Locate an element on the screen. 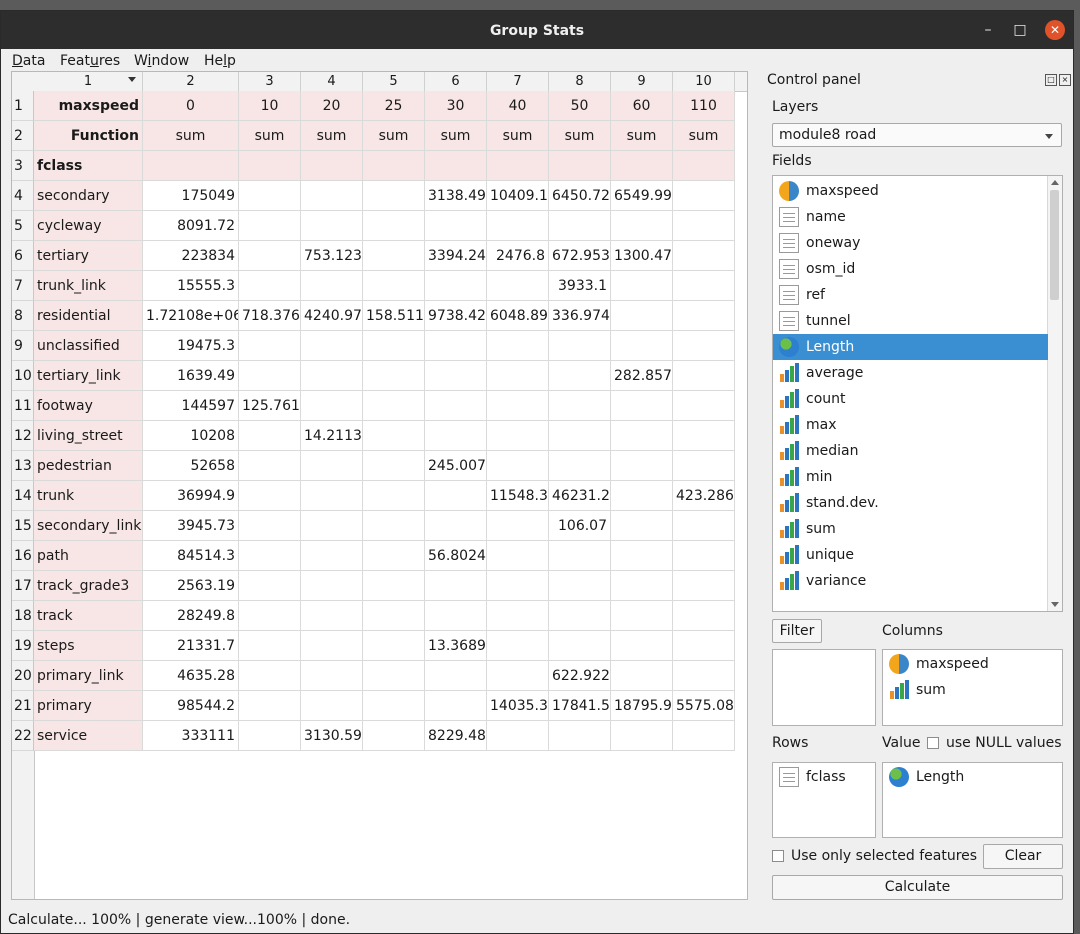 The width and height of the screenshot is (1080, 934). table-cell: 6549.99 is located at coordinates (642, 196).